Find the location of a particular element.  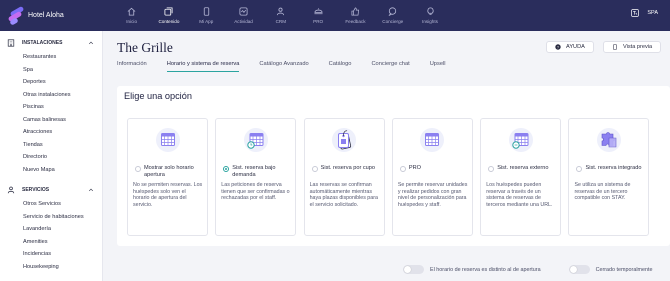

help-button-label: AYUDA is located at coordinates (575, 47).